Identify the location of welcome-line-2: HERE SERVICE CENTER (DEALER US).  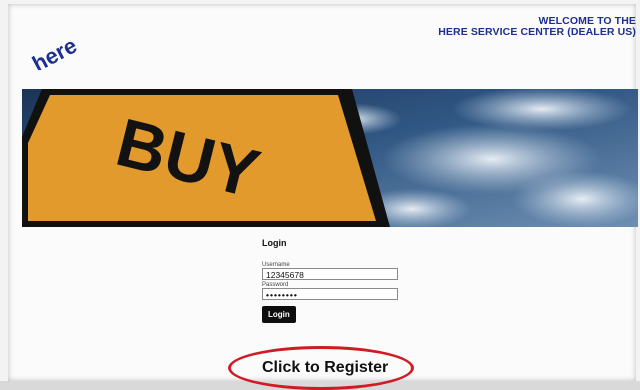
(537, 32).